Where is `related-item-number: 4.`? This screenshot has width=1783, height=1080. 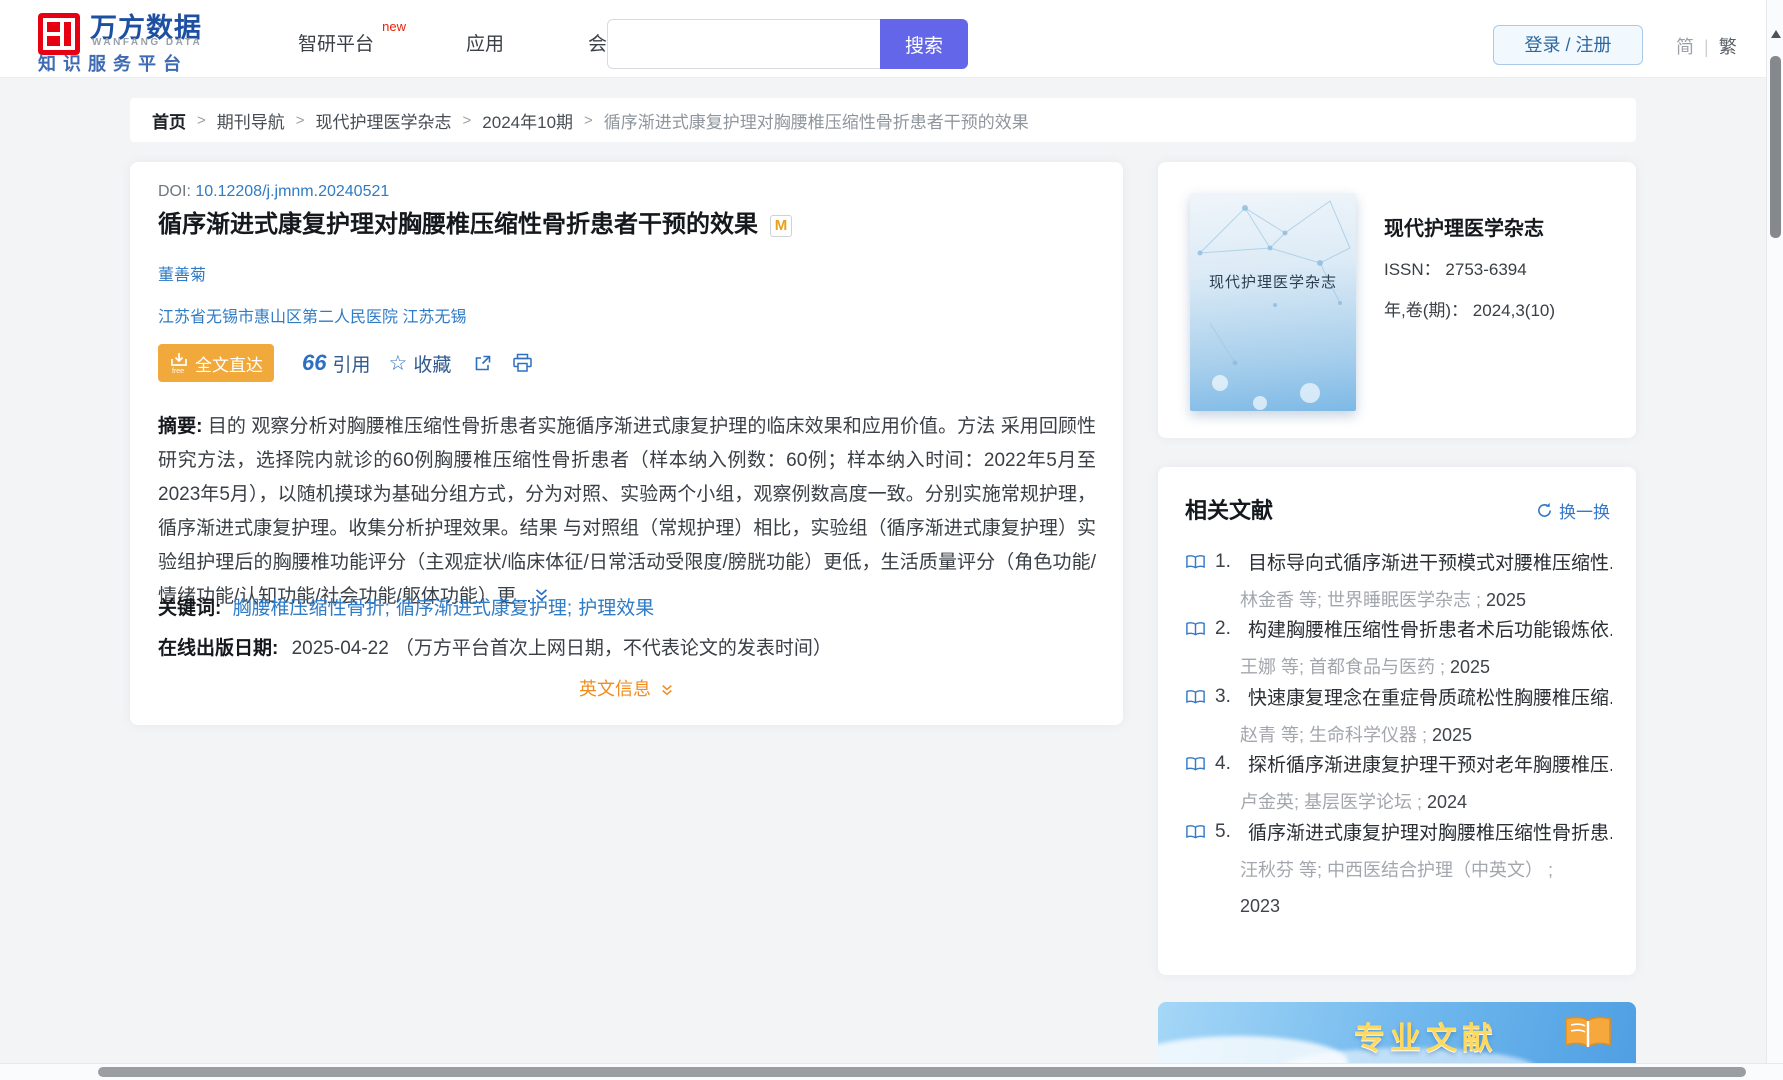
related-item-number: 4. is located at coordinates (1223, 763).